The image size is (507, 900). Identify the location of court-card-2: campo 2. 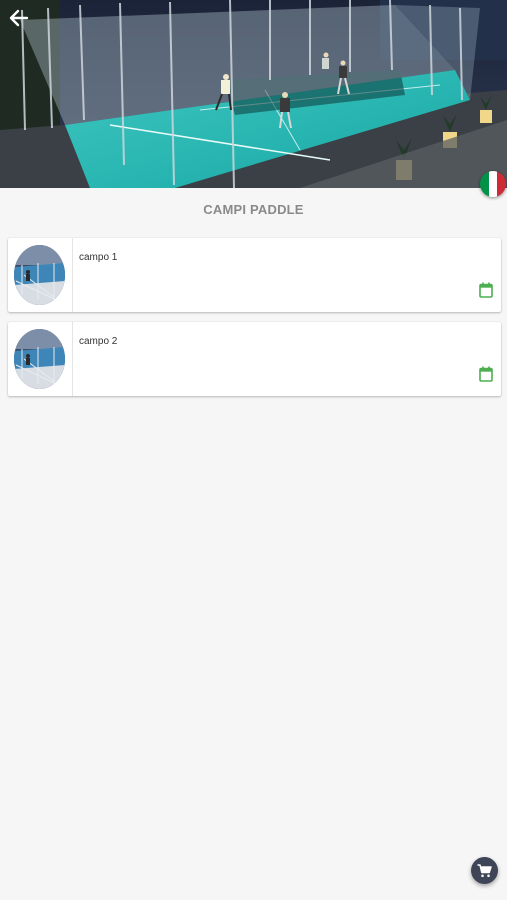
(254, 359).